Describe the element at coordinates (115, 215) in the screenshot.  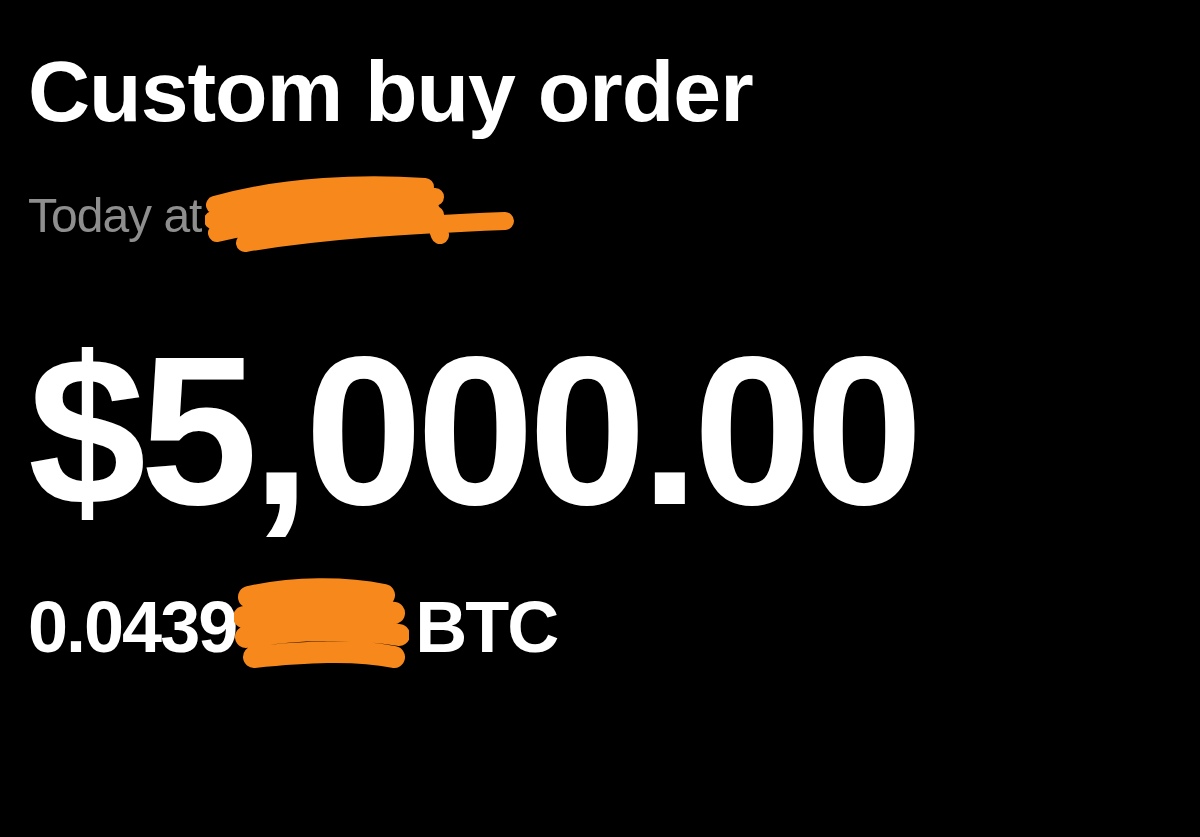
I see `order-time: Today at` at that location.